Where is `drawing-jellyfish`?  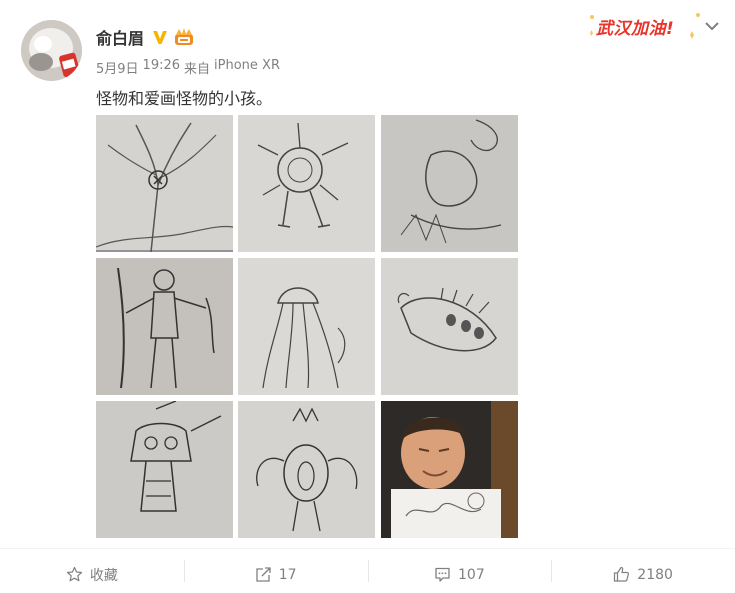 drawing-jellyfish is located at coordinates (306, 326).